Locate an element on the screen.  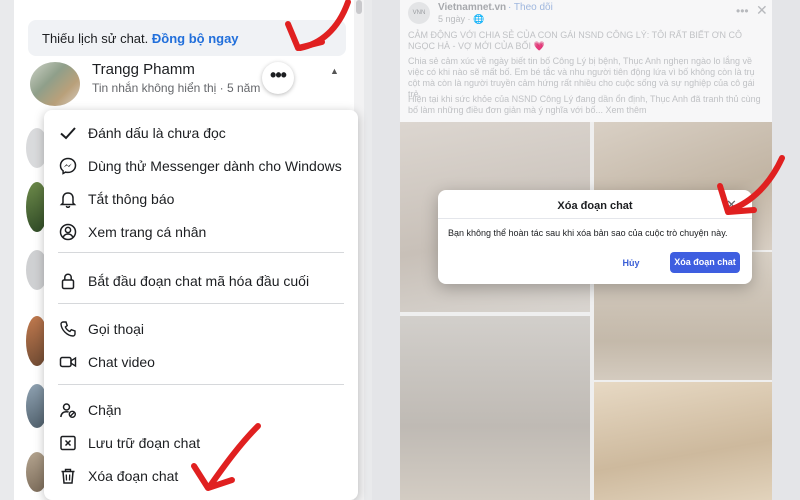
menu-item-video-chat: Chat video is located at coordinates (201, 362).